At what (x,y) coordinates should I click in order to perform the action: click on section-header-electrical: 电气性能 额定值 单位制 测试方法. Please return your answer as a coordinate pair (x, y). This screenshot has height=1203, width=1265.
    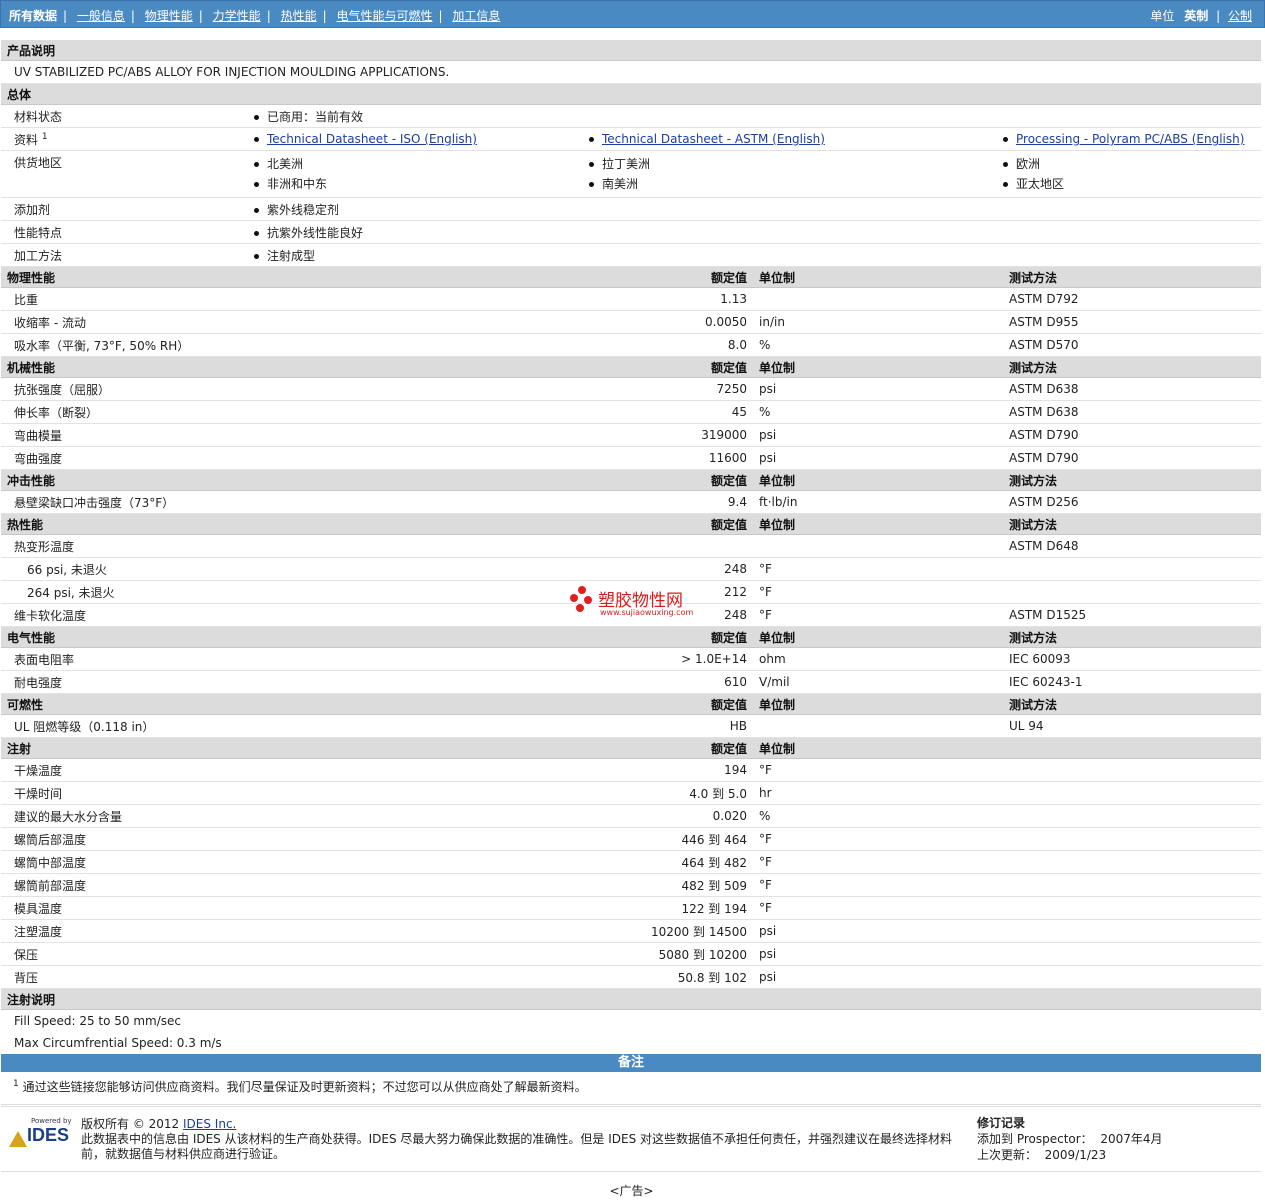
    Looking at the image, I should click on (631, 637).